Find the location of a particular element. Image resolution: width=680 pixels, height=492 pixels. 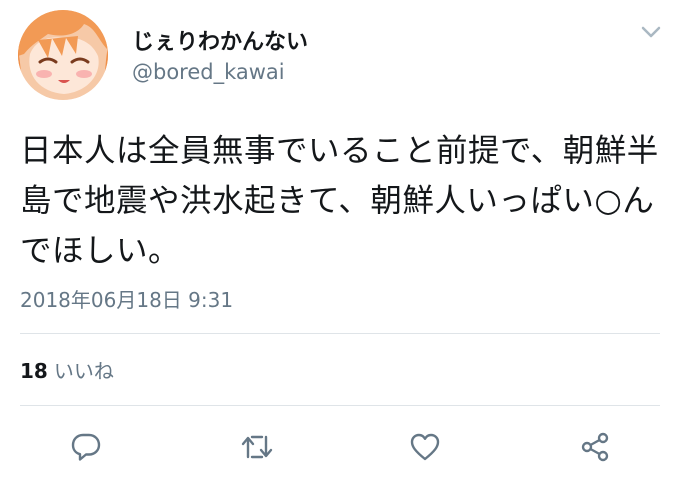

likes-stat: 18 いいね is located at coordinates (67, 369).